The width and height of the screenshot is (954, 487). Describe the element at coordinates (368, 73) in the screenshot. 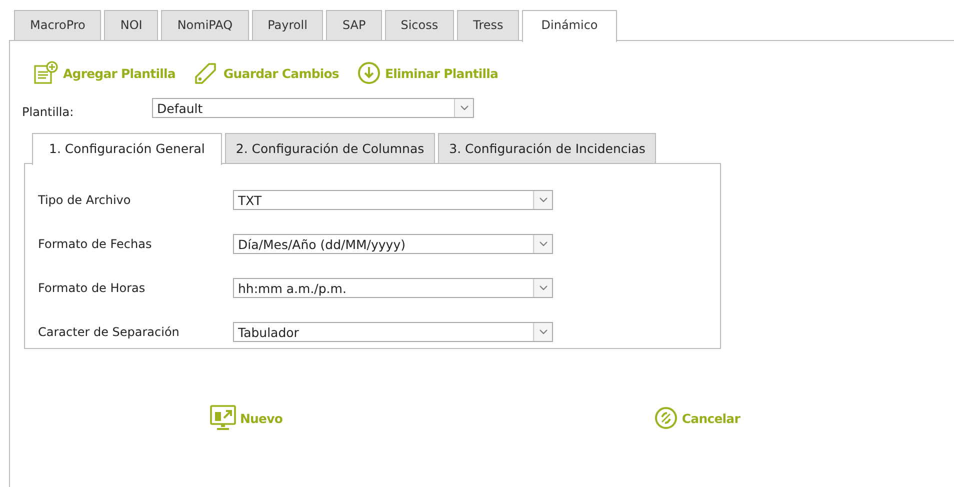

I see `download-icon` at that location.